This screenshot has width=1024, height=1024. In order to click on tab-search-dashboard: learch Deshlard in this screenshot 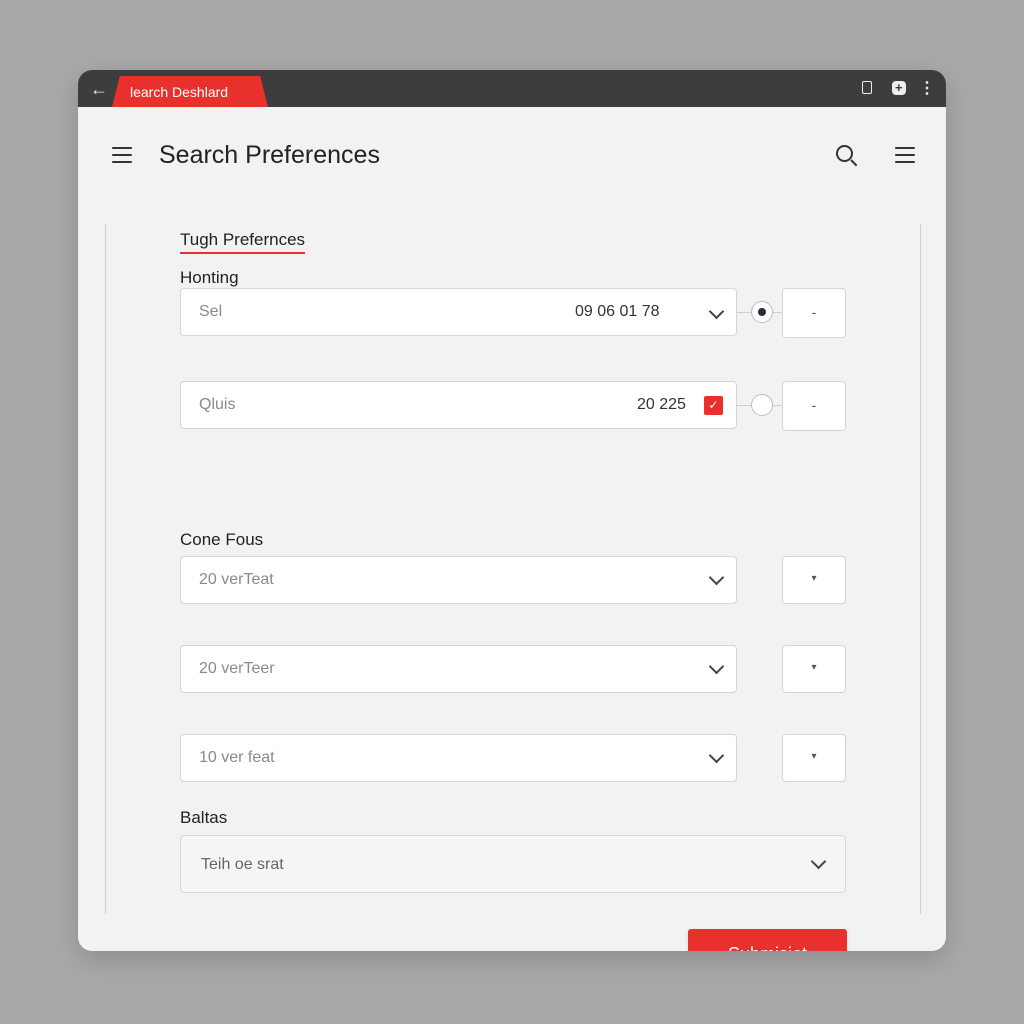, I will do `click(190, 91)`.